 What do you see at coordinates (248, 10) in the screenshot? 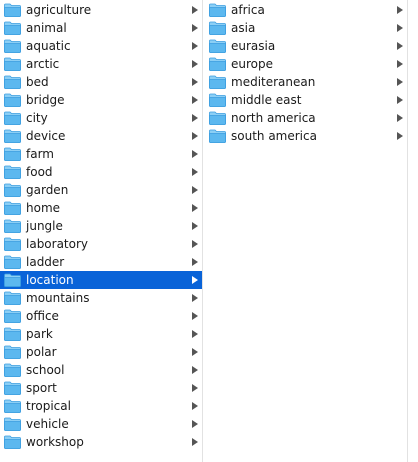
I see `location-label: africa` at bounding box center [248, 10].